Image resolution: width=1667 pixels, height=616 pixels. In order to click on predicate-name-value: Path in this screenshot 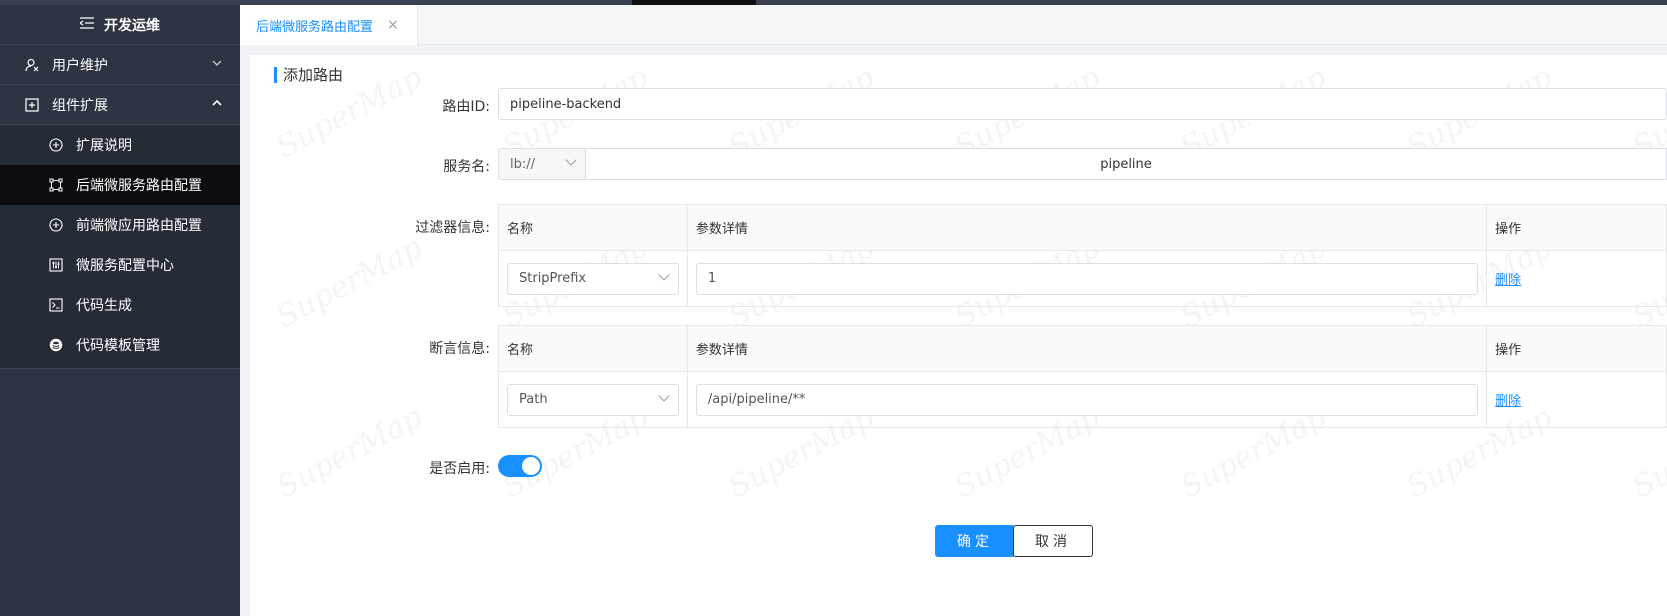, I will do `click(533, 399)`.